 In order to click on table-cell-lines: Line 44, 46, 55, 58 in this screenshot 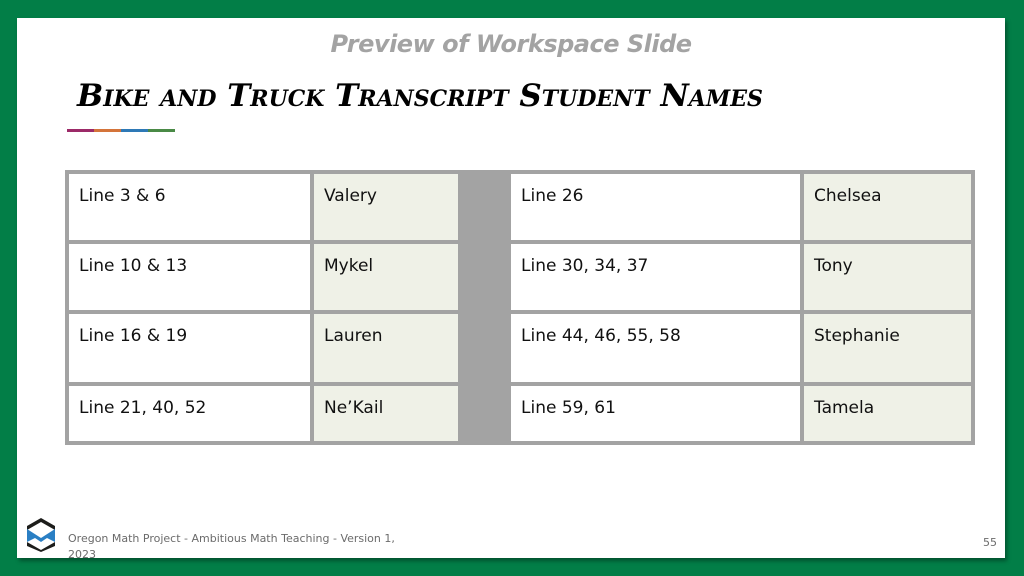, I will do `click(655, 348)`.